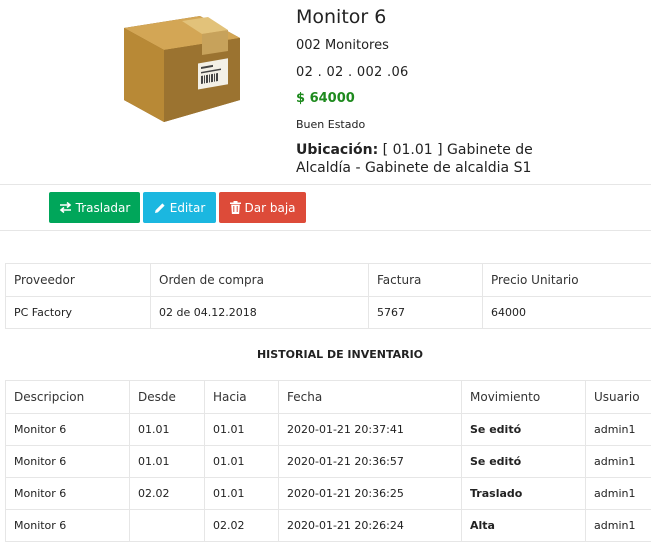 The height and width of the screenshot is (542, 651). What do you see at coordinates (325, 98) in the screenshot?
I see `product-price: $ 64000` at bounding box center [325, 98].